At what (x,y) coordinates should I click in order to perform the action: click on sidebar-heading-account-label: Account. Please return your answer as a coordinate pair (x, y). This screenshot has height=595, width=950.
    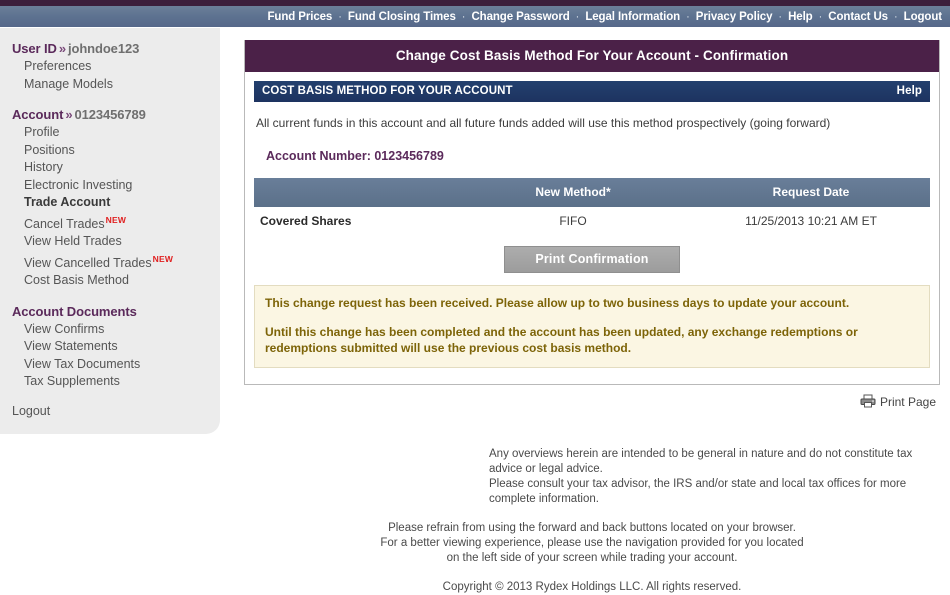
    Looking at the image, I should click on (38, 114).